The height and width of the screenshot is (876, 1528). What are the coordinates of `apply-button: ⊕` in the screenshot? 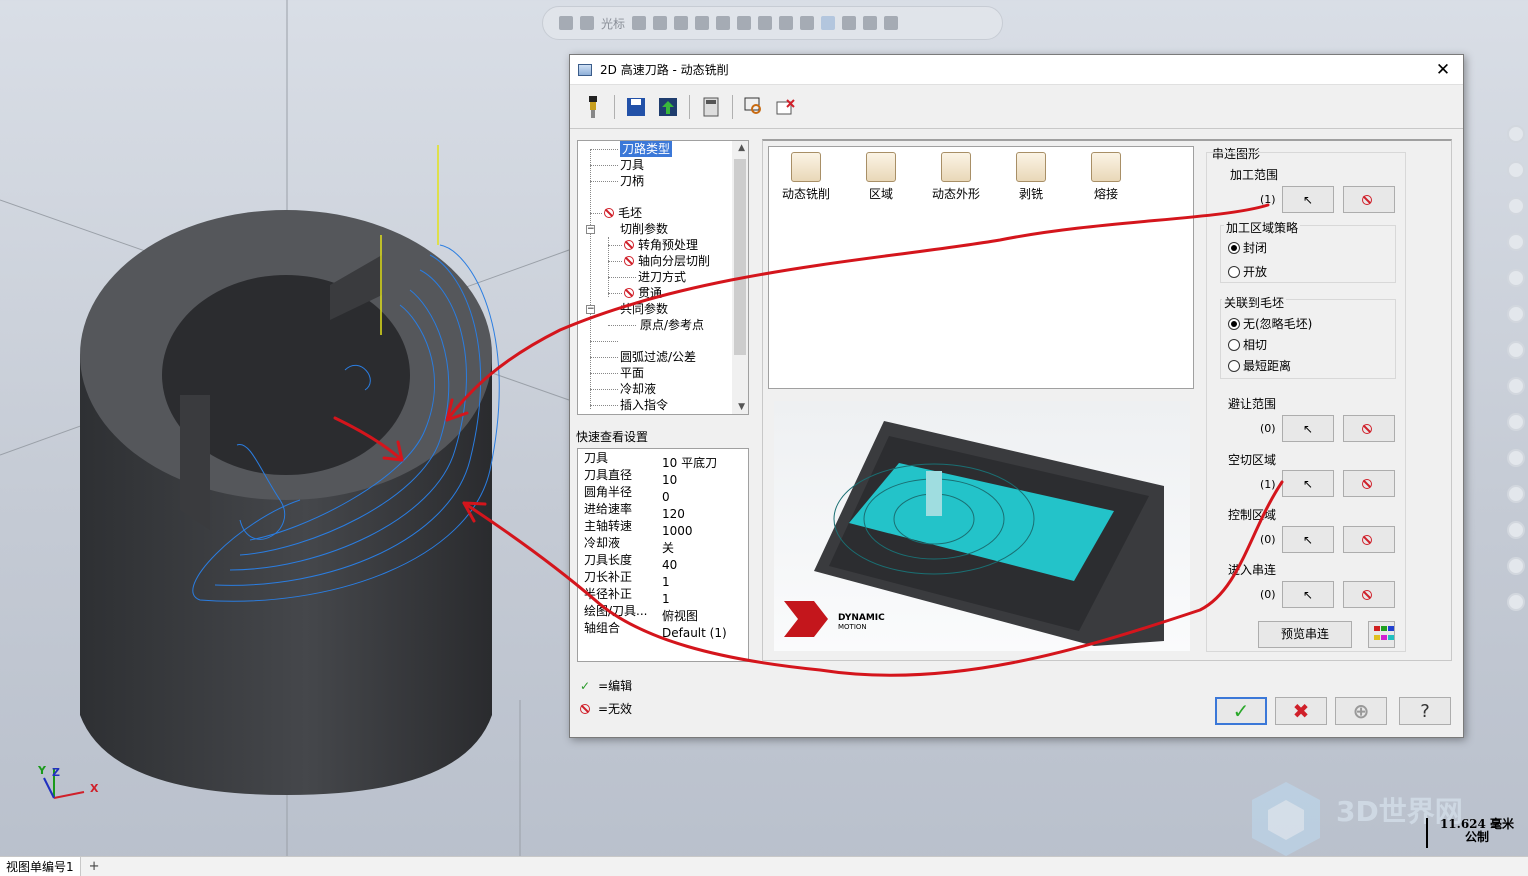 It's located at (1361, 711).